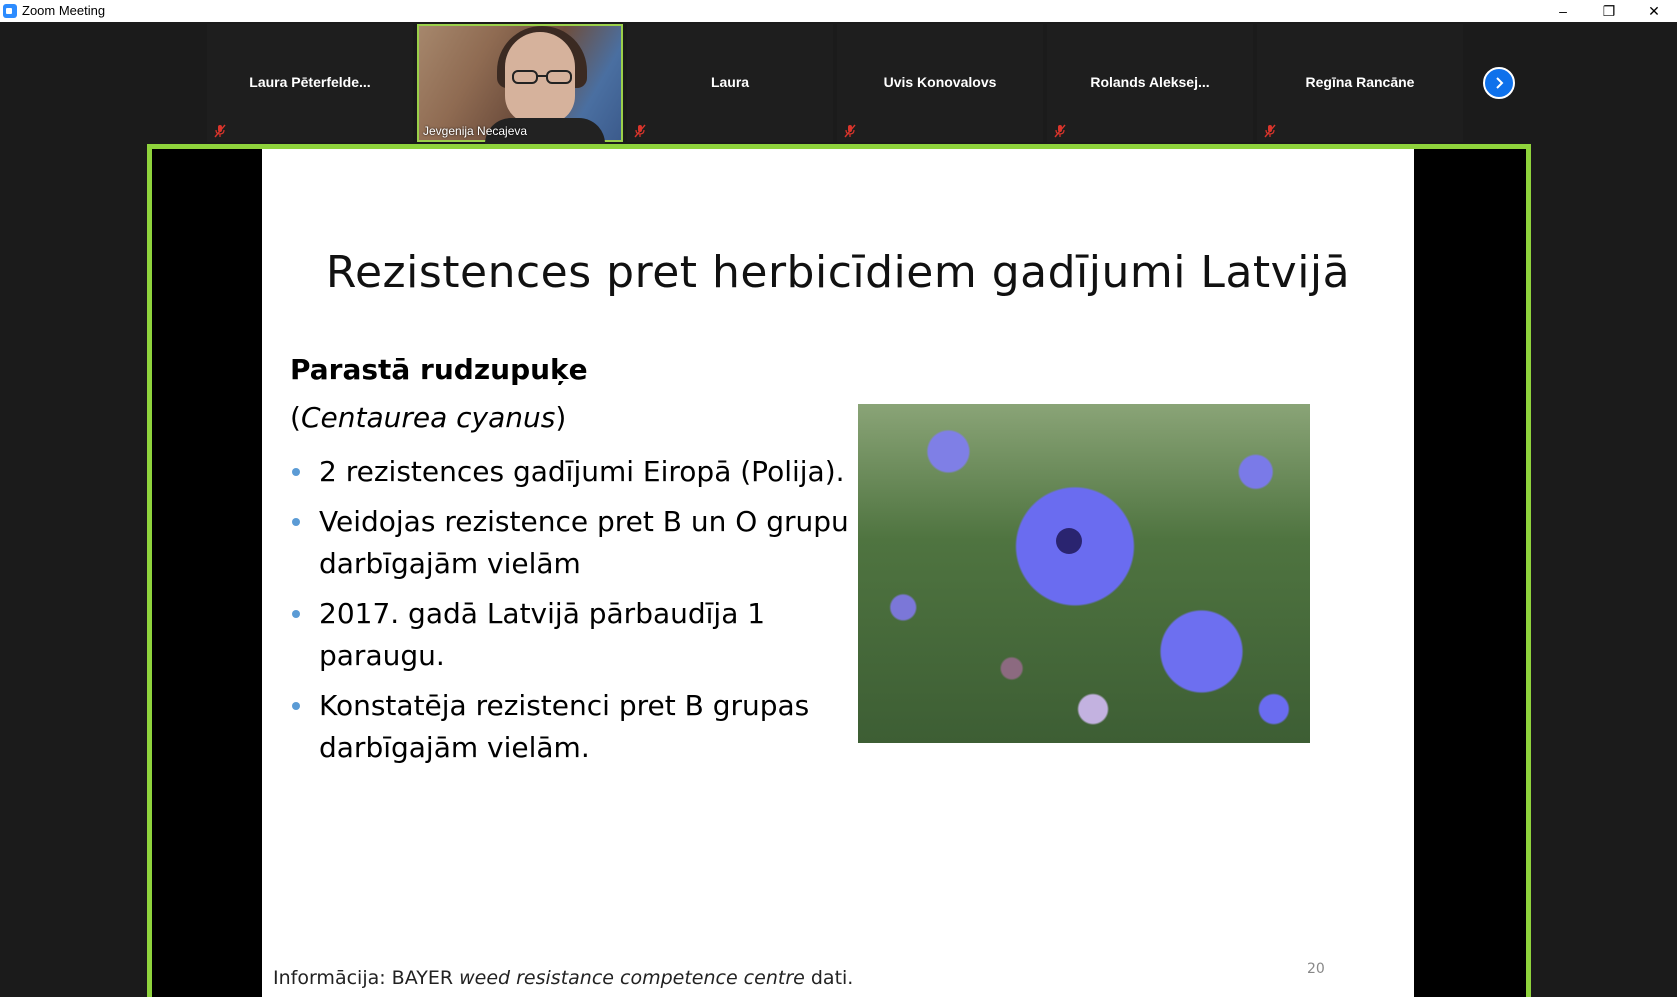  What do you see at coordinates (1069, 541) in the screenshot?
I see `flower-center` at bounding box center [1069, 541].